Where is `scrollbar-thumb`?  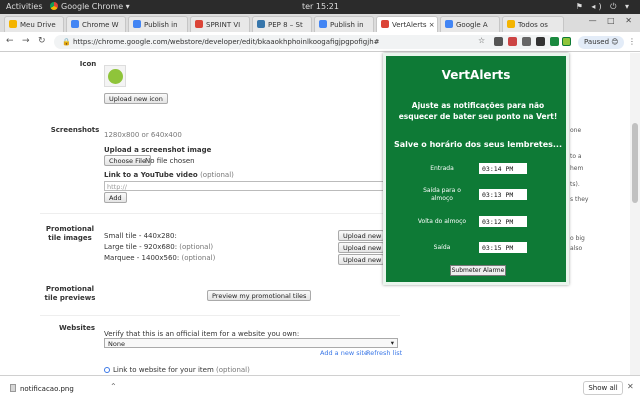
scrollbar-thumb is located at coordinates (635, 163).